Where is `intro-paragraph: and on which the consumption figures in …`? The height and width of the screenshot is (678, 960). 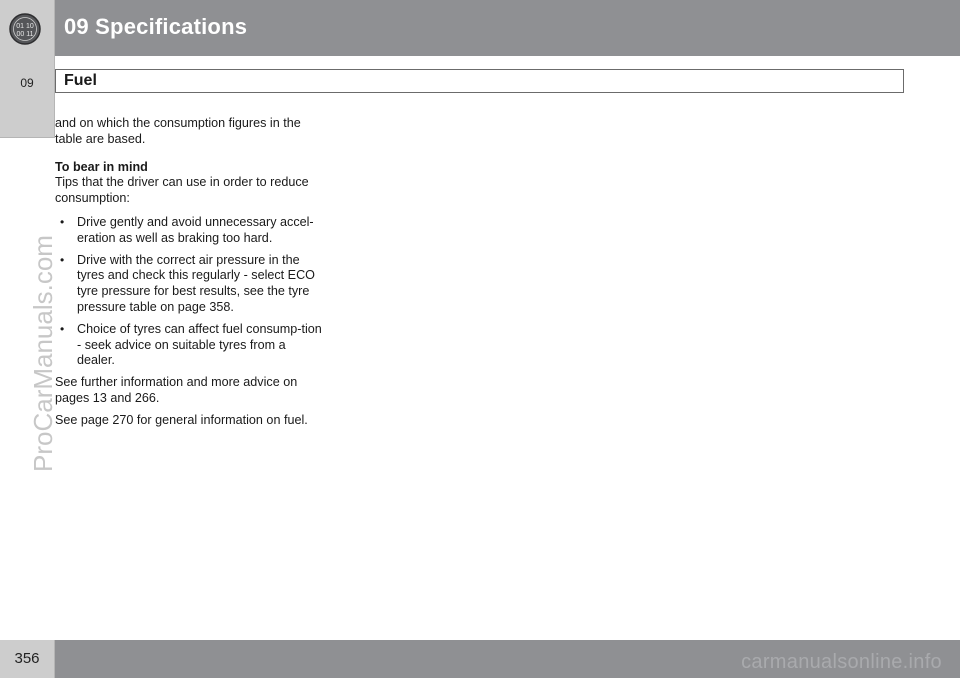
intro-paragraph: and on which the consumption figures in … is located at coordinates (178, 131).